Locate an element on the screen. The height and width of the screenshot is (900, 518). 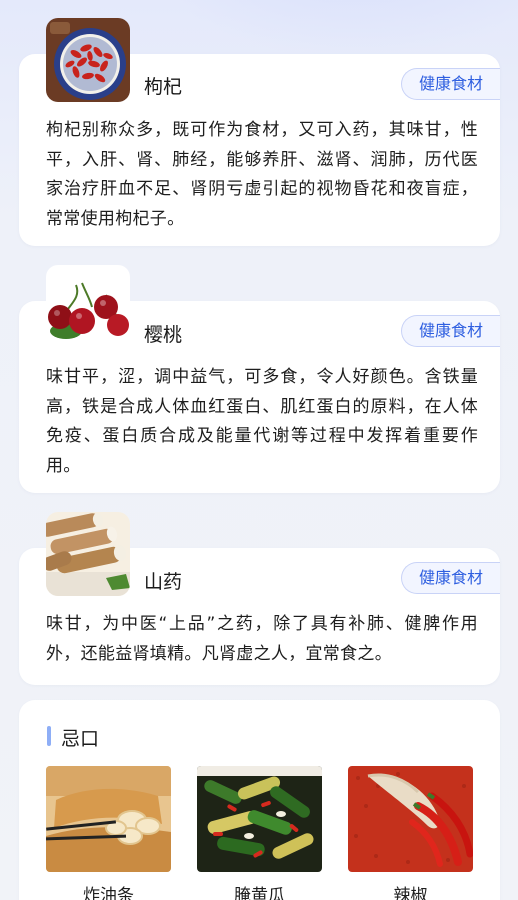
section-accent-bar is located at coordinates (49, 736).